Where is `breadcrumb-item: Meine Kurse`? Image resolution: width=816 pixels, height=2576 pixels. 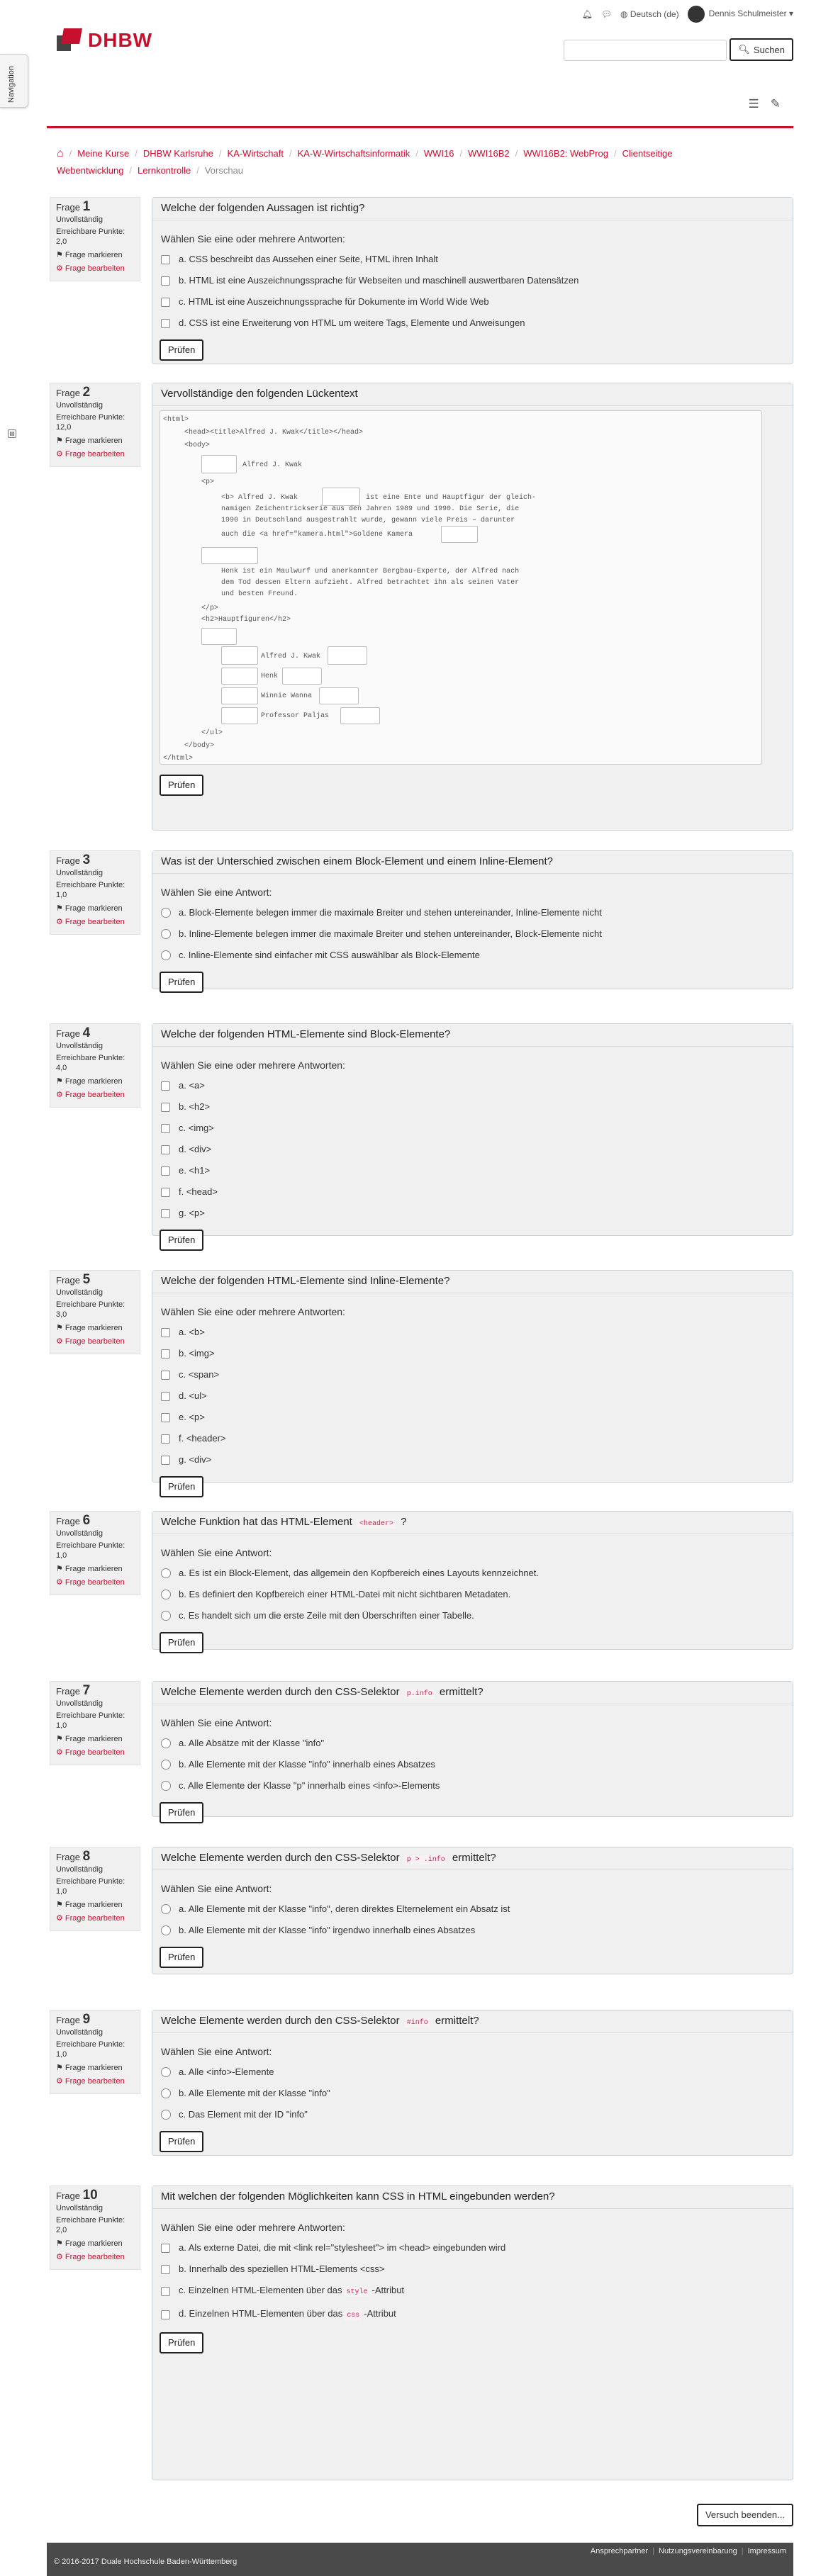 breadcrumb-item: Meine Kurse is located at coordinates (103, 153).